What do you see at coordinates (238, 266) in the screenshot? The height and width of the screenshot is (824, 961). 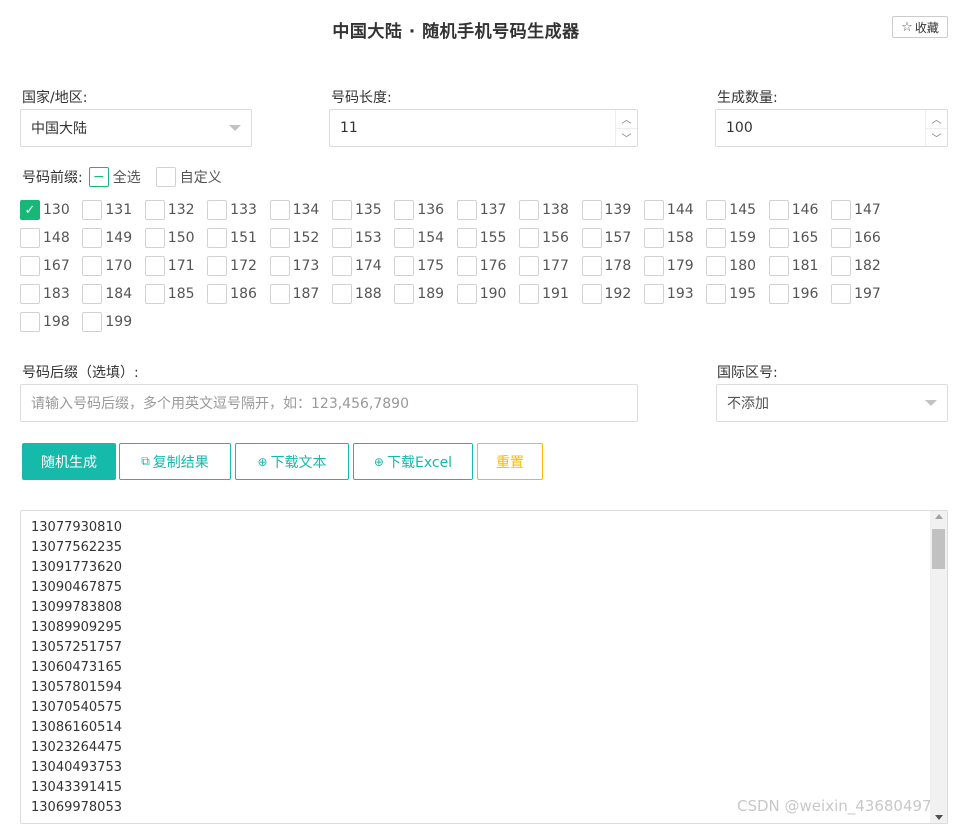 I see `prefix-checkbox-172: 172` at bounding box center [238, 266].